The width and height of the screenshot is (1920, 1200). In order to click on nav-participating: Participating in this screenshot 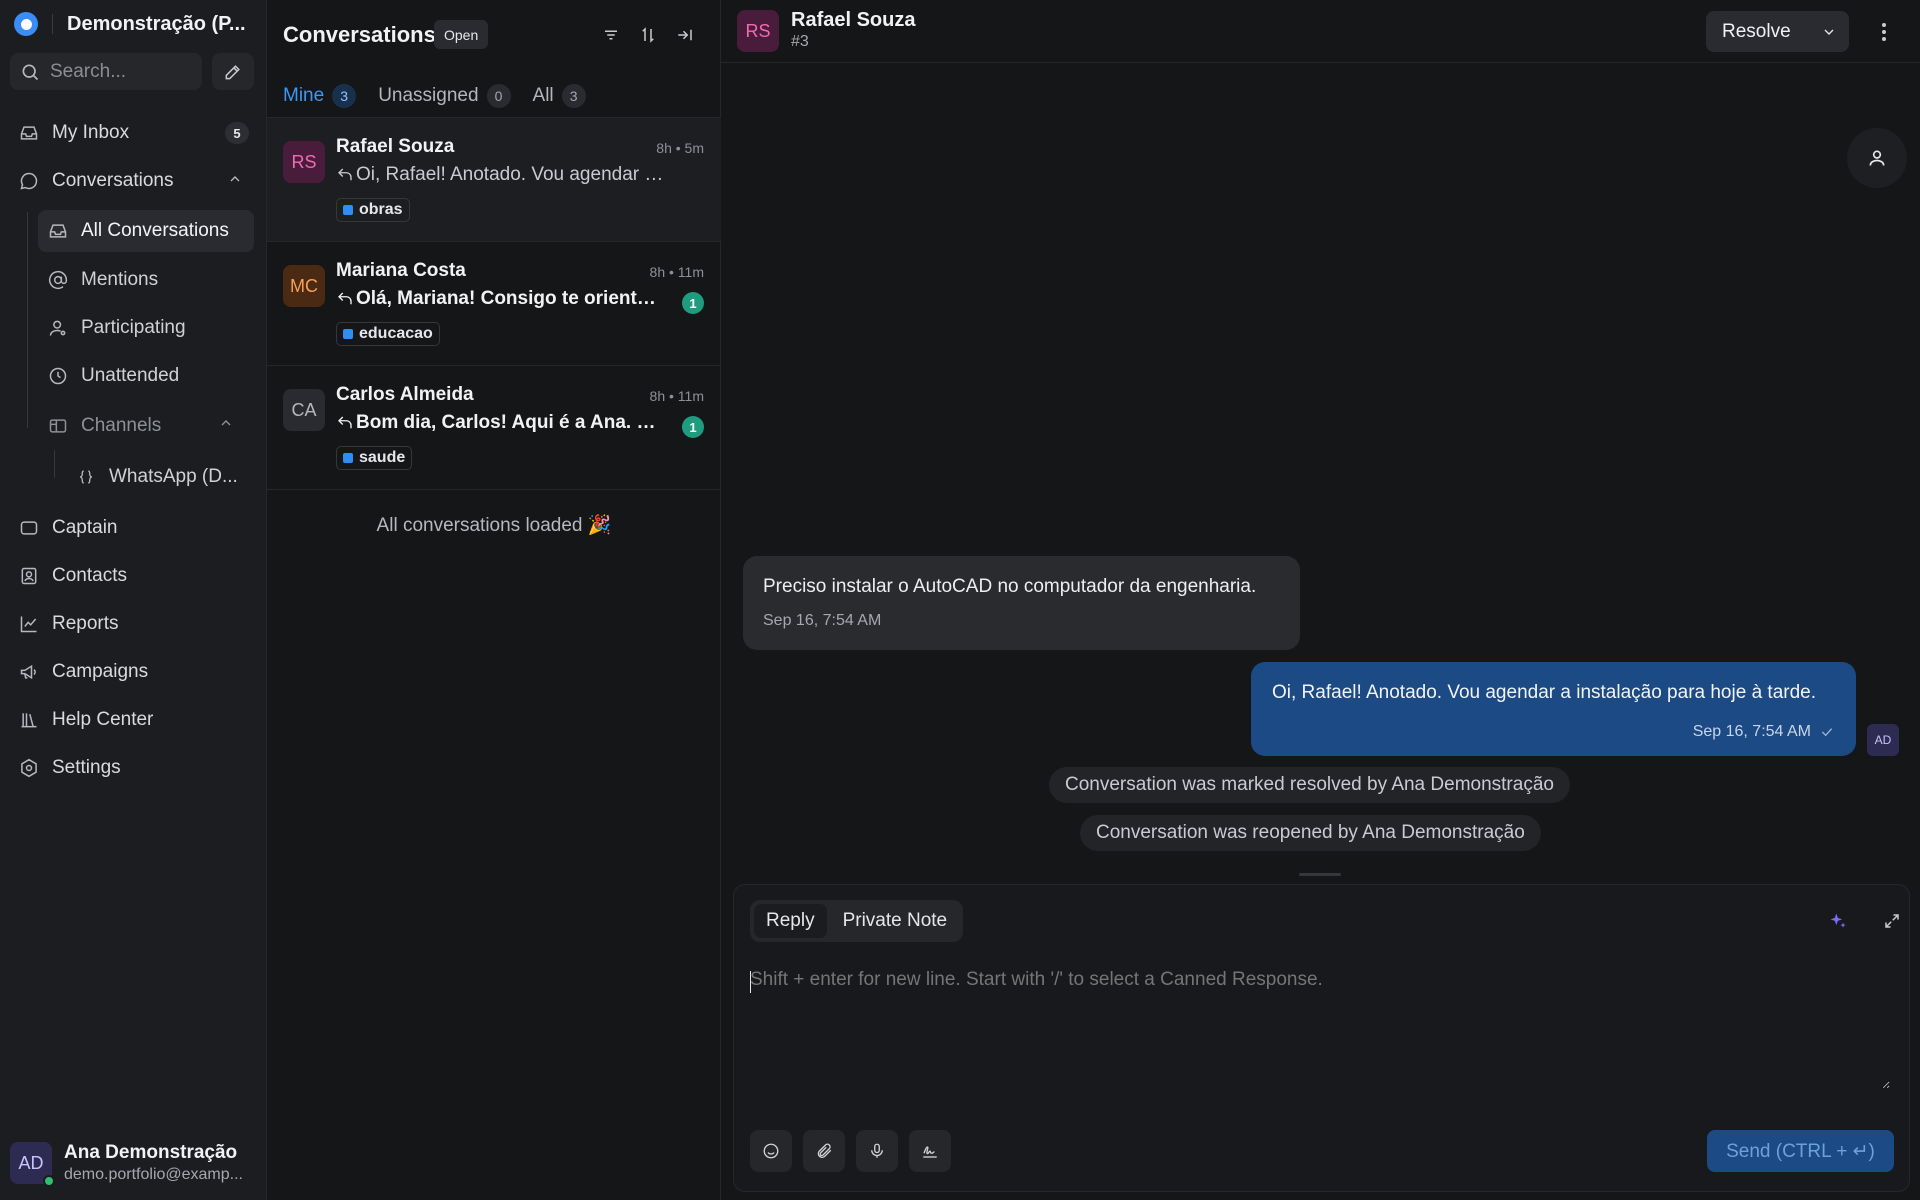, I will do `click(146, 328)`.